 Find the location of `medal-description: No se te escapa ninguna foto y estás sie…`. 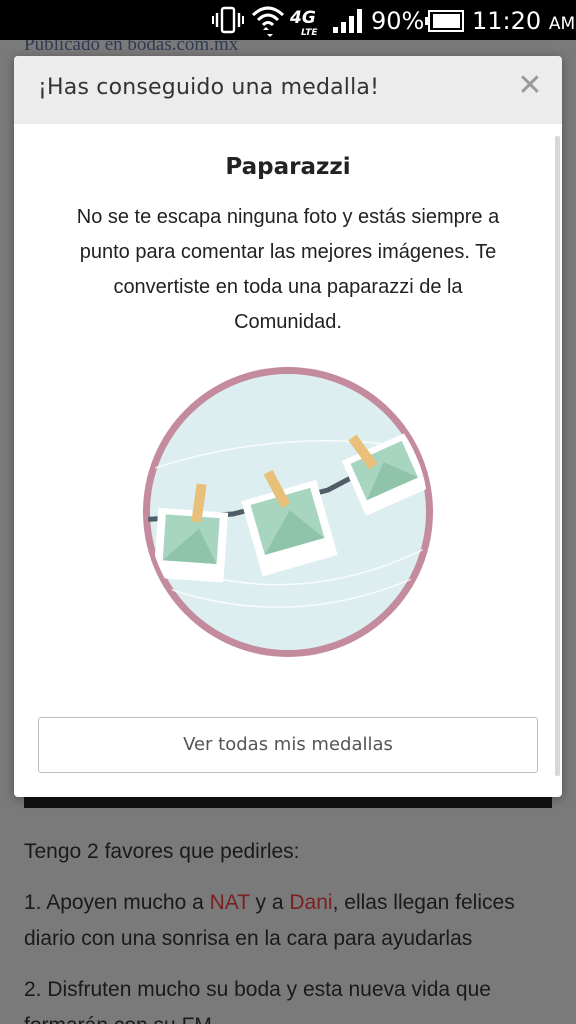

medal-description: No se te escapa ninguna foto y estás sie… is located at coordinates (288, 269).